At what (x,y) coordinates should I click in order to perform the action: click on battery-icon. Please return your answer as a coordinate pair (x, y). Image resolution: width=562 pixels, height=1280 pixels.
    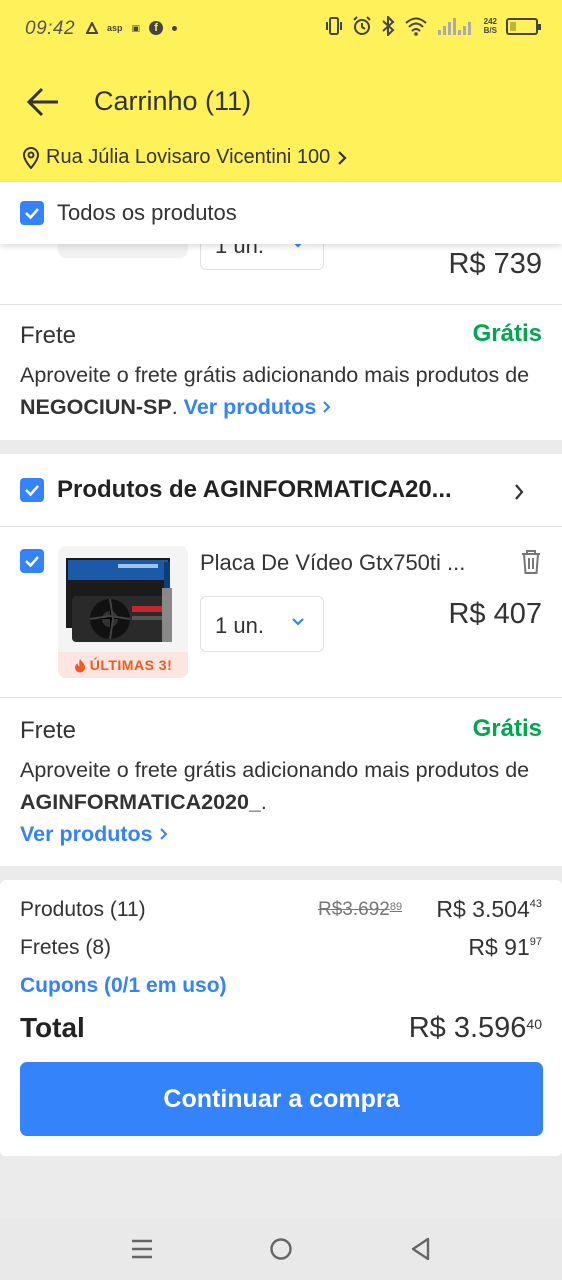
    Looking at the image, I should click on (523, 26).